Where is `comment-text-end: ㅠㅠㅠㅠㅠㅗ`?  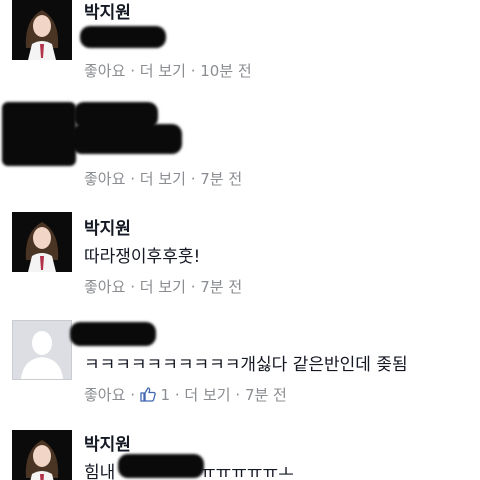 comment-text-end: ㅠㅠㅠㅠㅠㅗ is located at coordinates (247, 471).